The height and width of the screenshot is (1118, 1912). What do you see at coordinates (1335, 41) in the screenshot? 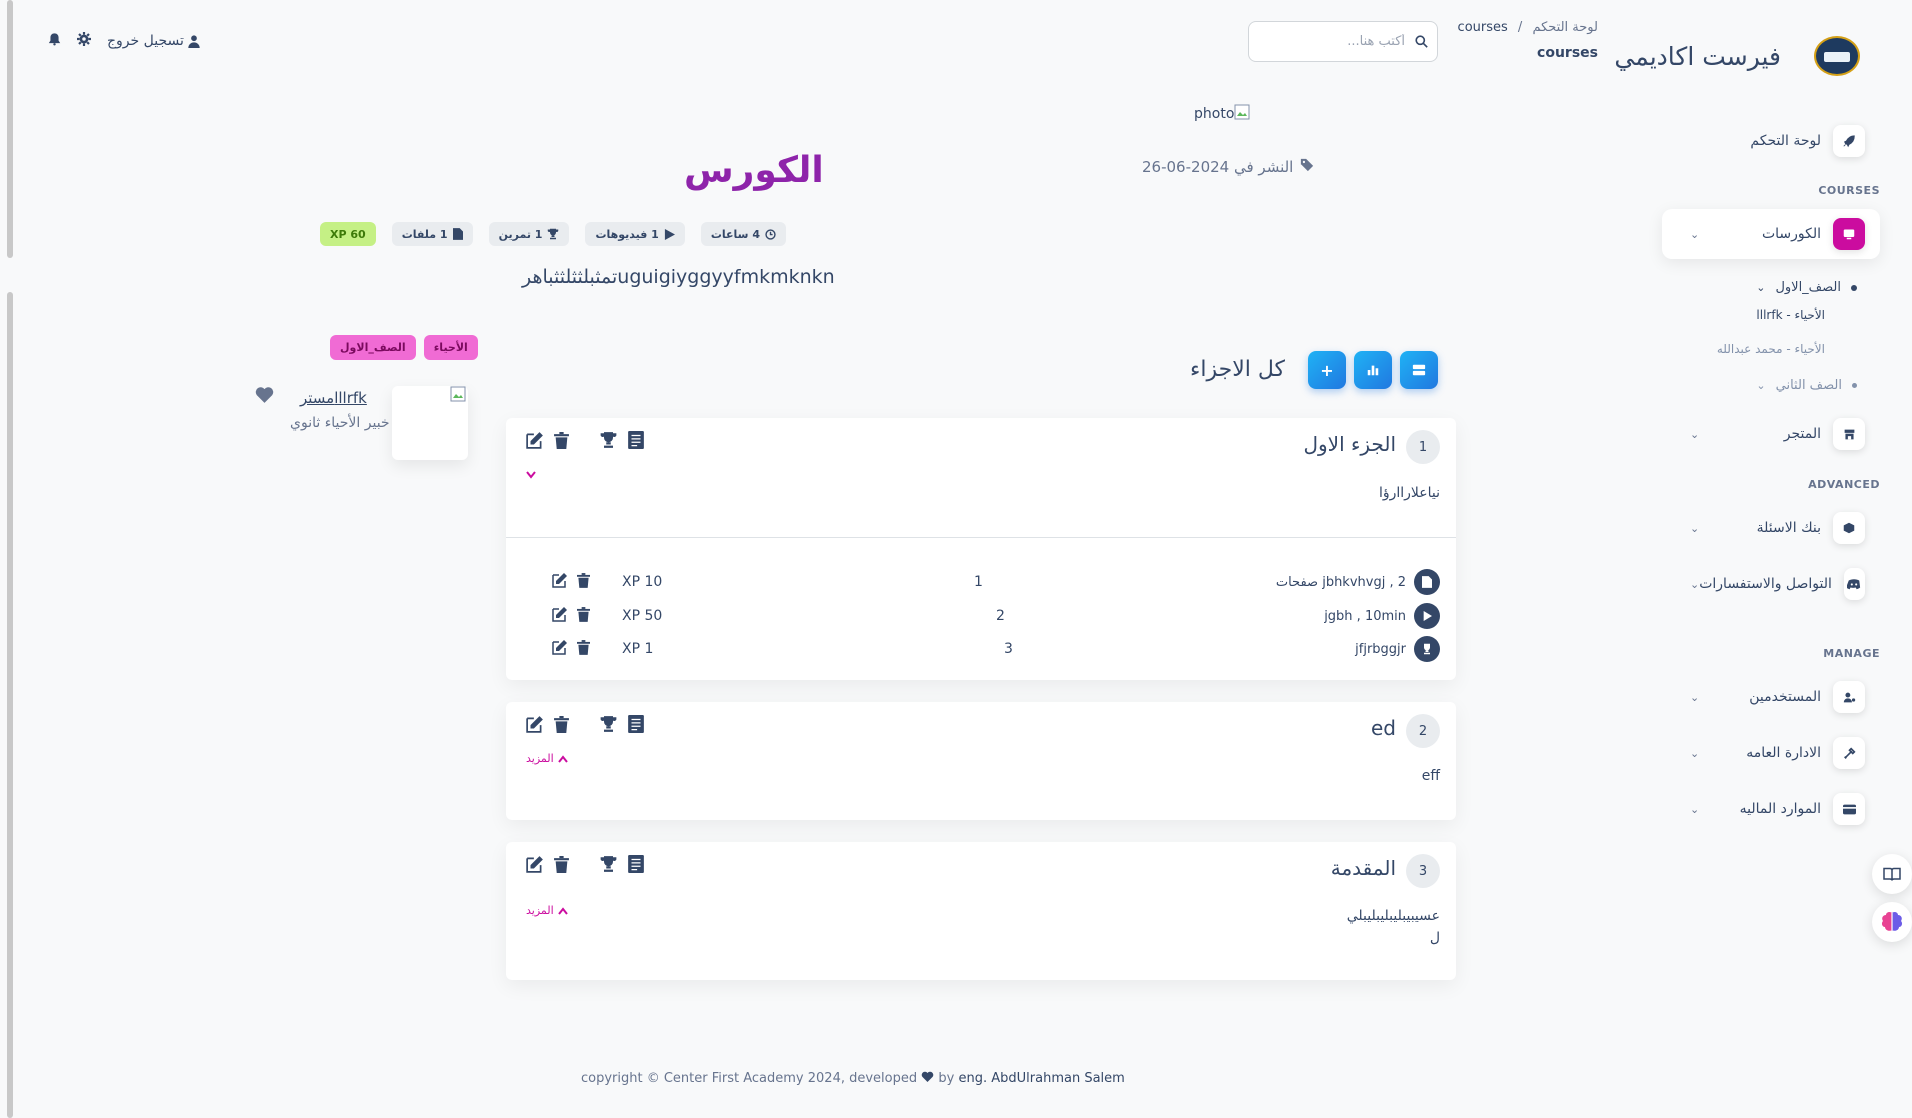
I see `search-input` at bounding box center [1335, 41].